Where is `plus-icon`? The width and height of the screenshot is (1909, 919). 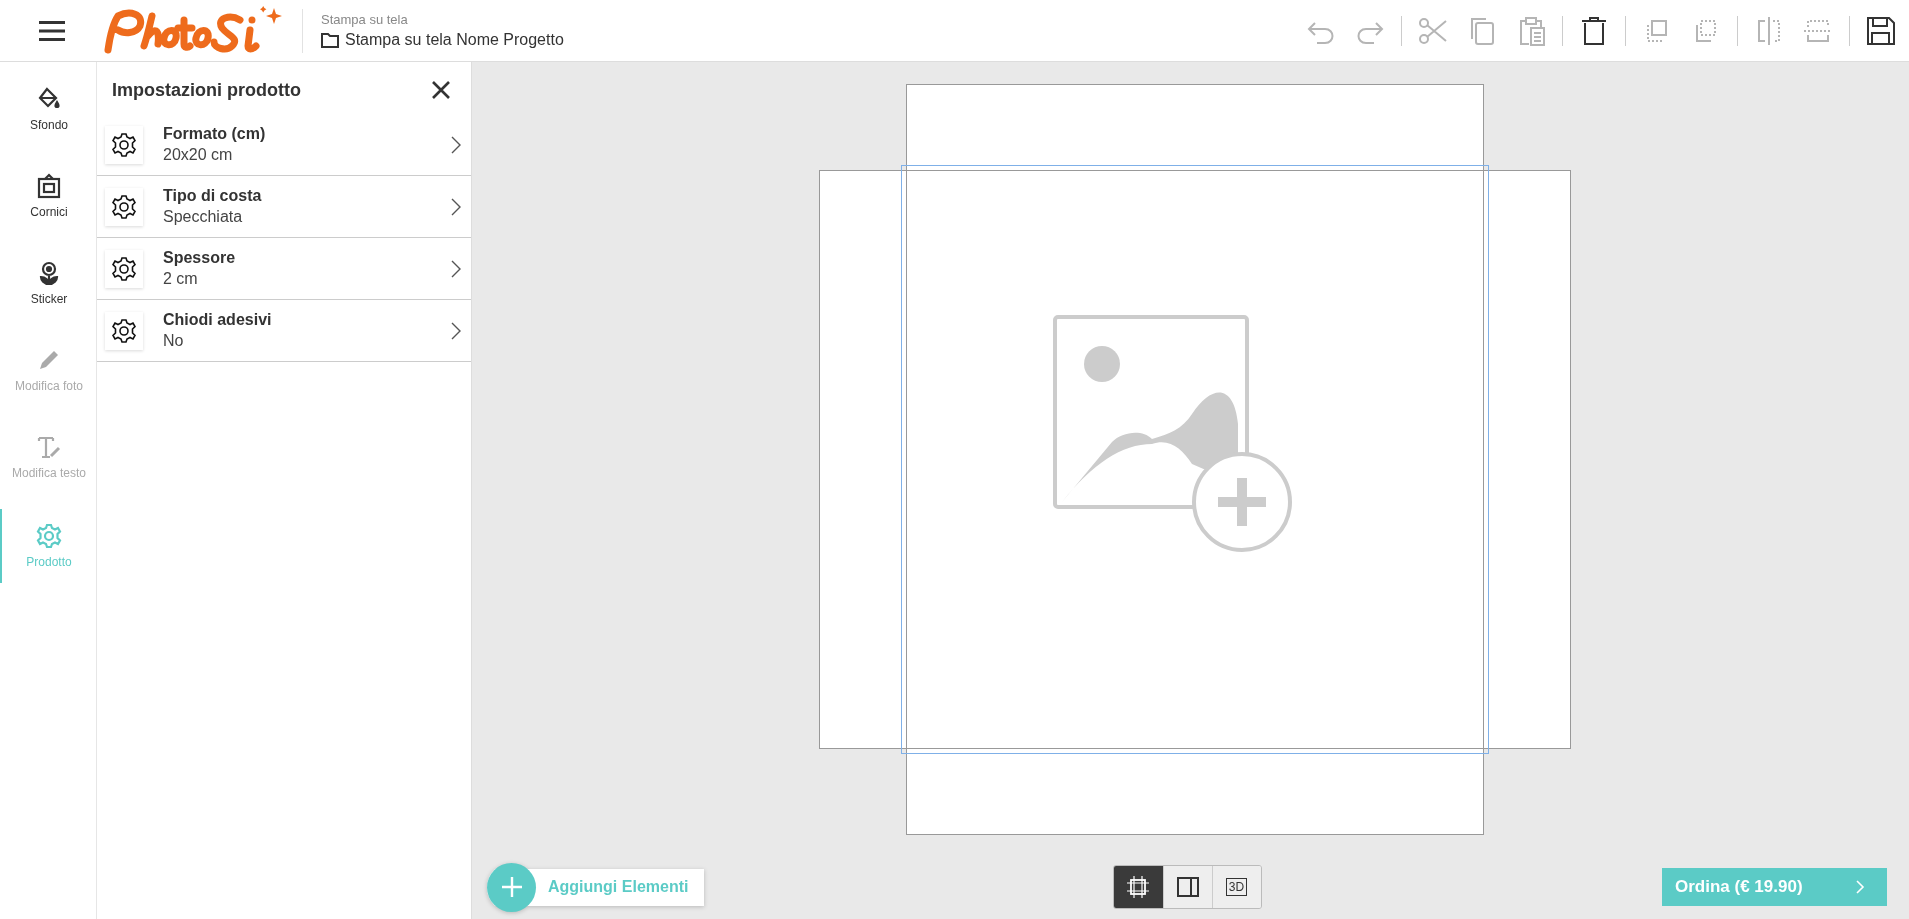
plus-icon is located at coordinates (511, 887).